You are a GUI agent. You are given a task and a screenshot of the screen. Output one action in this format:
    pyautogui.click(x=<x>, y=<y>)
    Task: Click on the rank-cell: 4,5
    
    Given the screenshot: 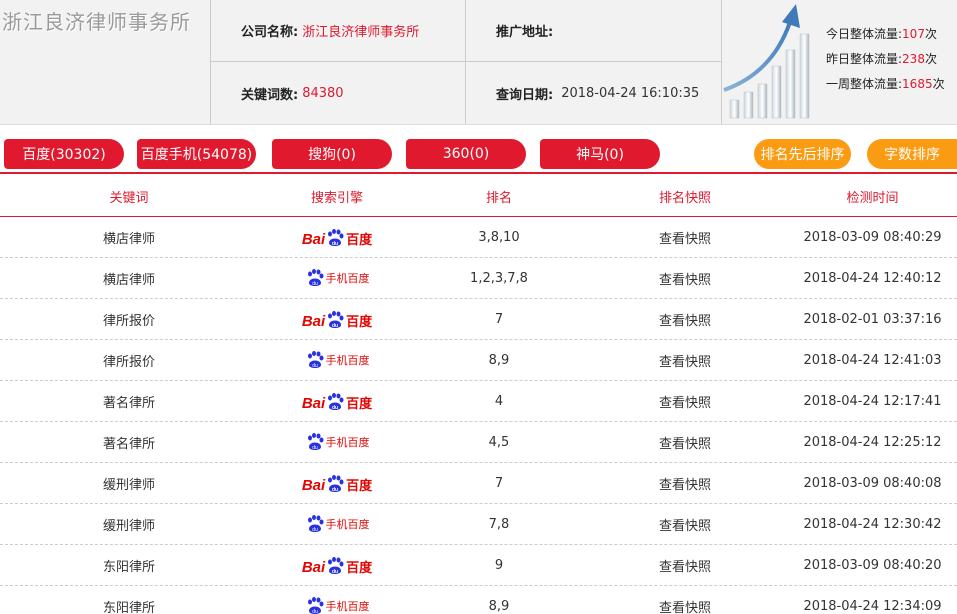 What is the action you would take?
    pyautogui.click(x=499, y=442)
    